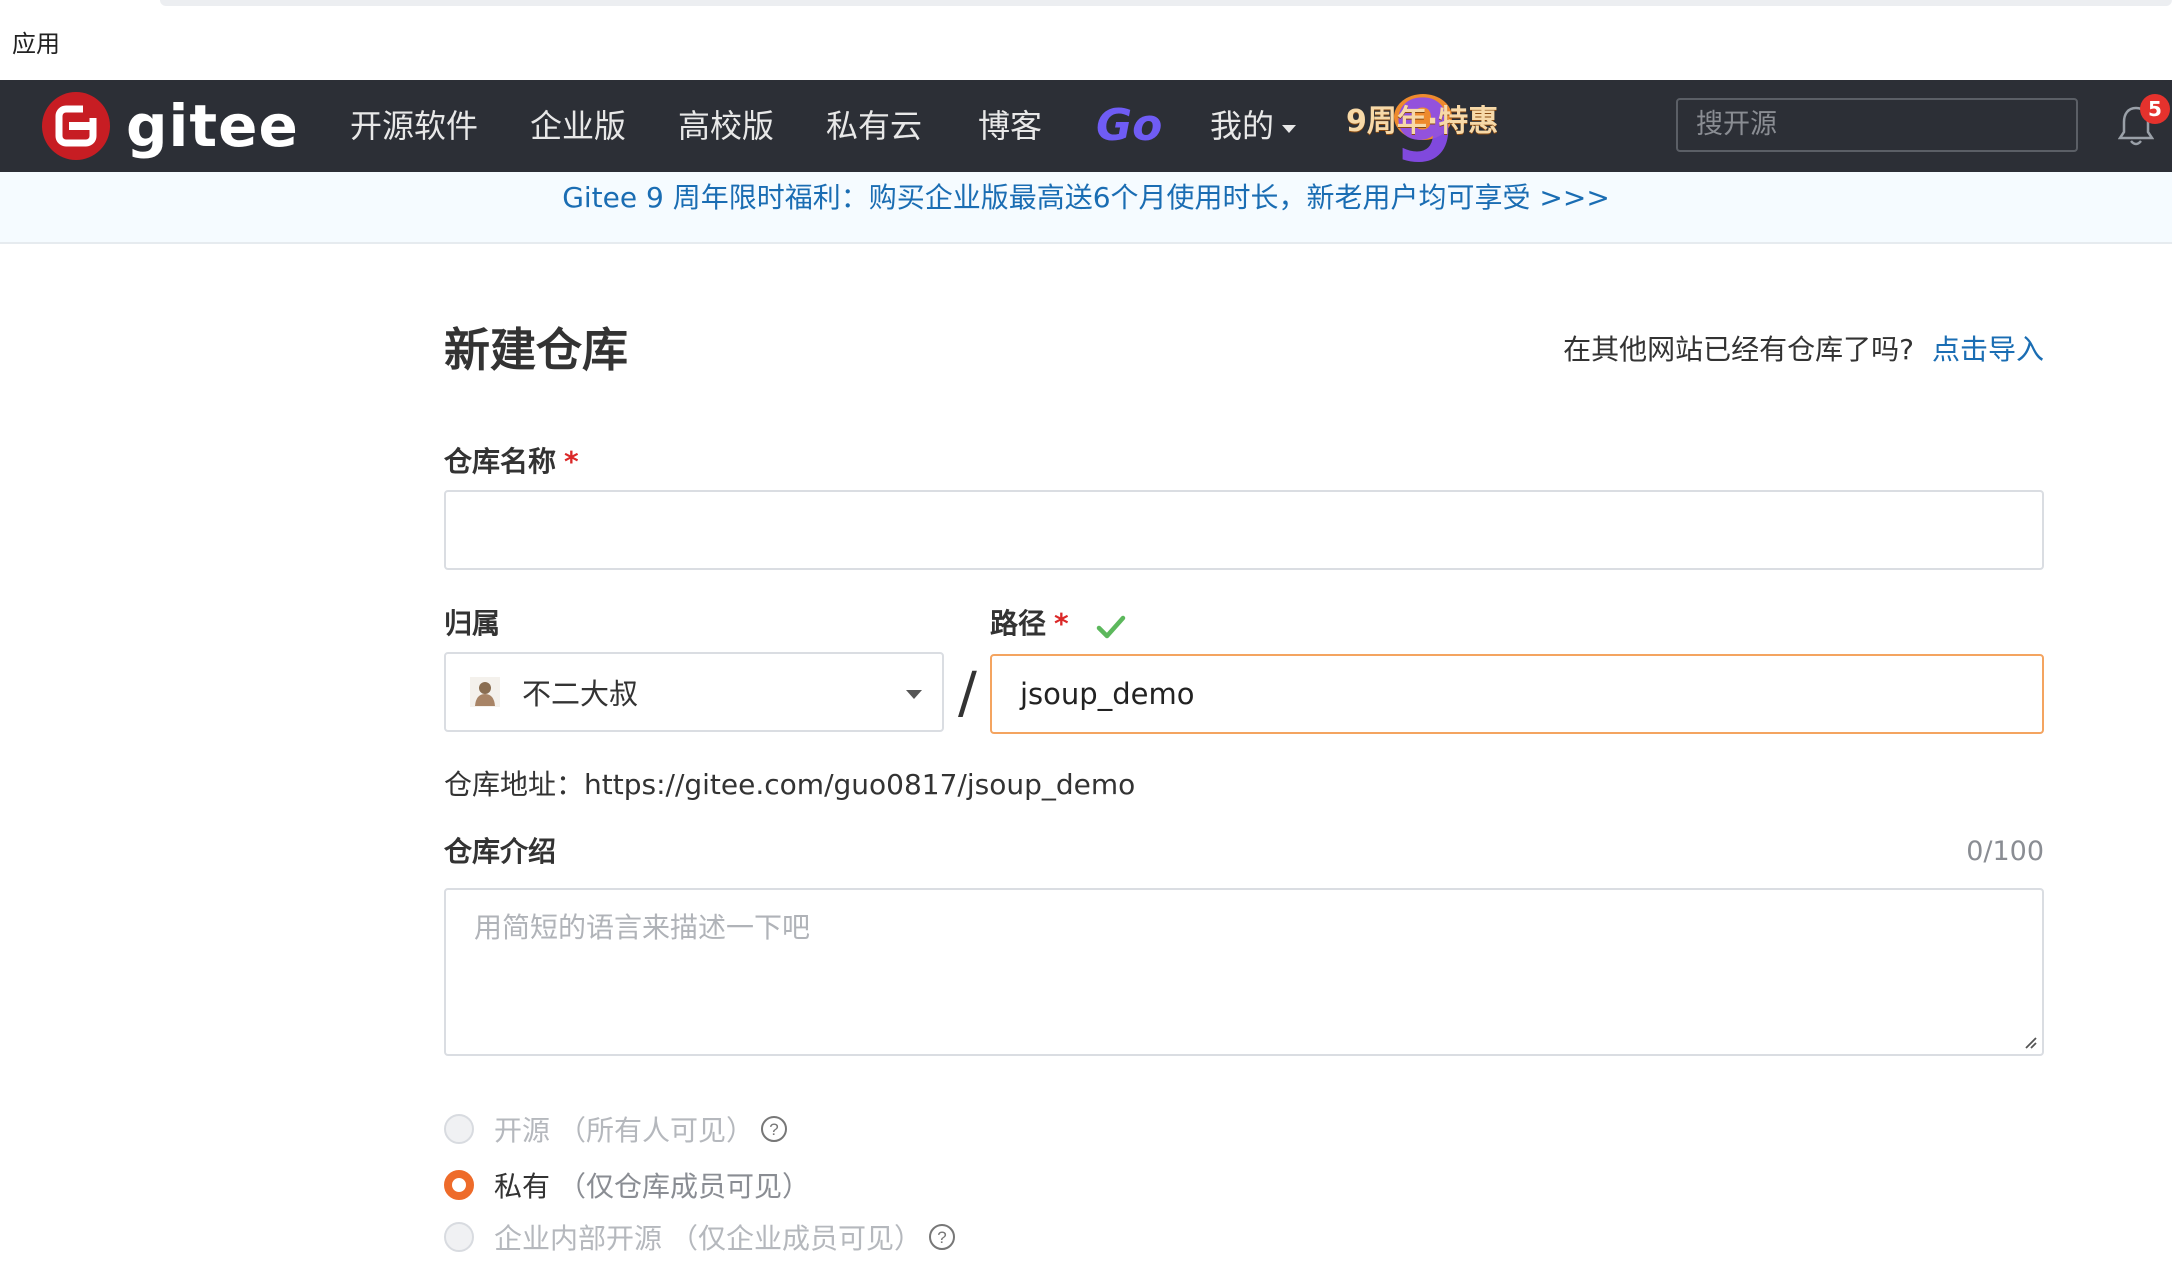 The height and width of the screenshot is (1272, 2172). Describe the element at coordinates (874, 126) in the screenshot. I see `nav-private-cloud: 私有云` at that location.